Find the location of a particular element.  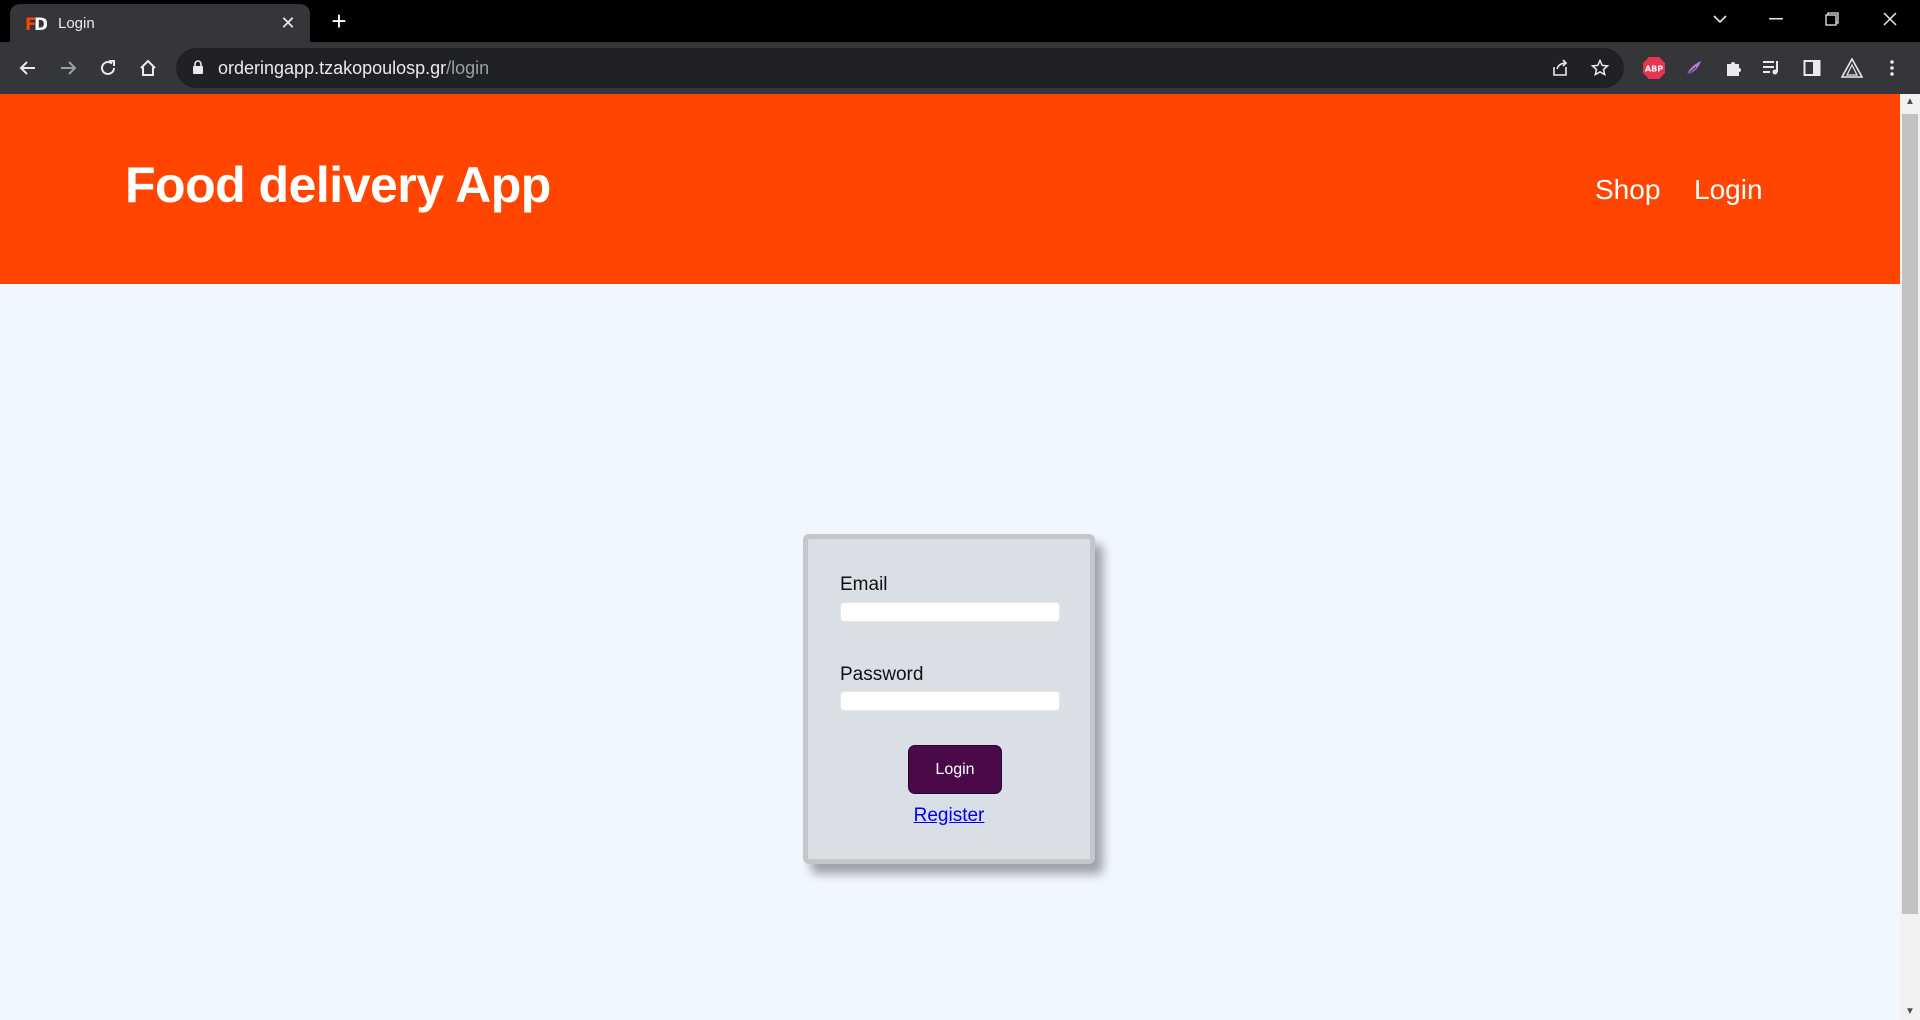

abp-extension-icon: ABP is located at coordinates (1654, 68).